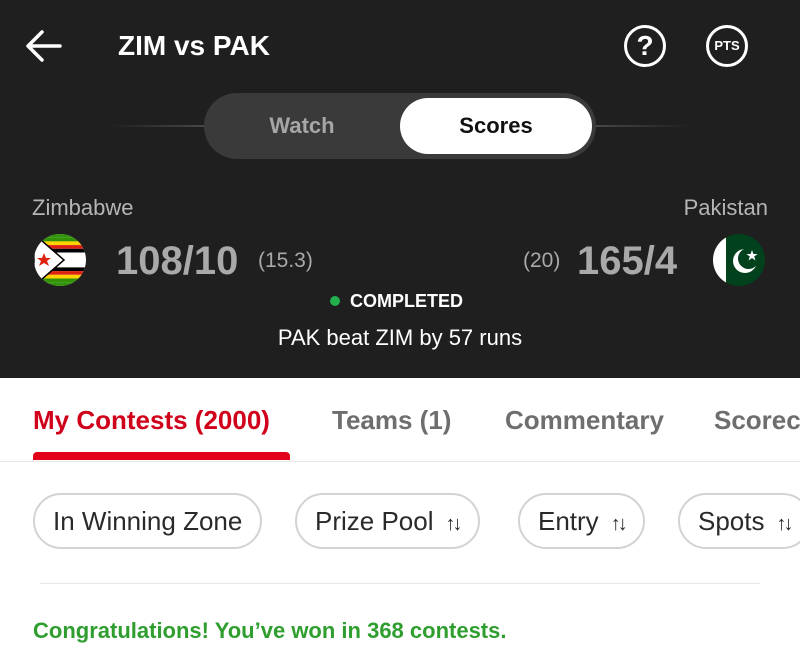 This screenshot has width=800, height=653. I want to click on match-status-label: COMPLETED, so click(407, 301).